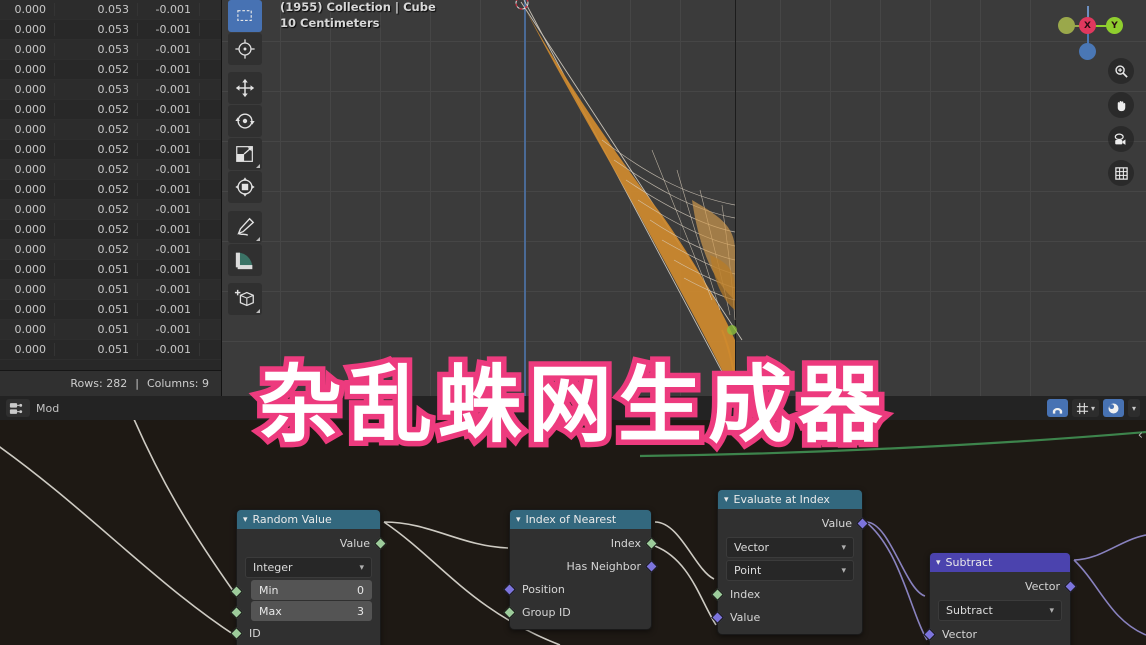 The width and height of the screenshot is (1146, 645). What do you see at coordinates (245, 154) in the screenshot?
I see `scale-tool` at bounding box center [245, 154].